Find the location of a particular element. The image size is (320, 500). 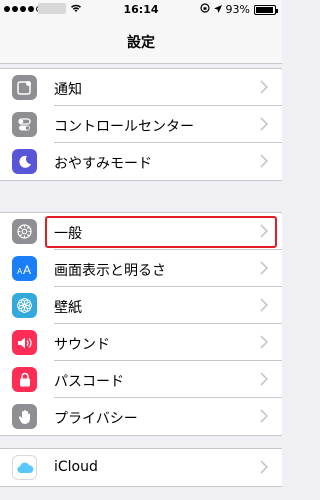

settings-row-label: コントロールセンター is located at coordinates (124, 127).